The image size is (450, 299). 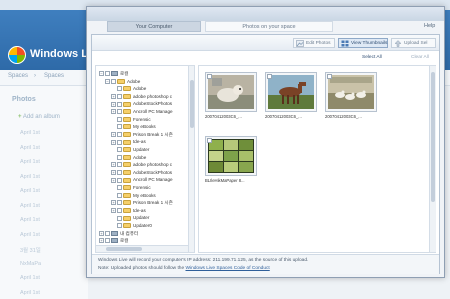 What do you see at coordinates (39, 117) in the screenshot?
I see `add-album-link: + Add an album` at bounding box center [39, 117].